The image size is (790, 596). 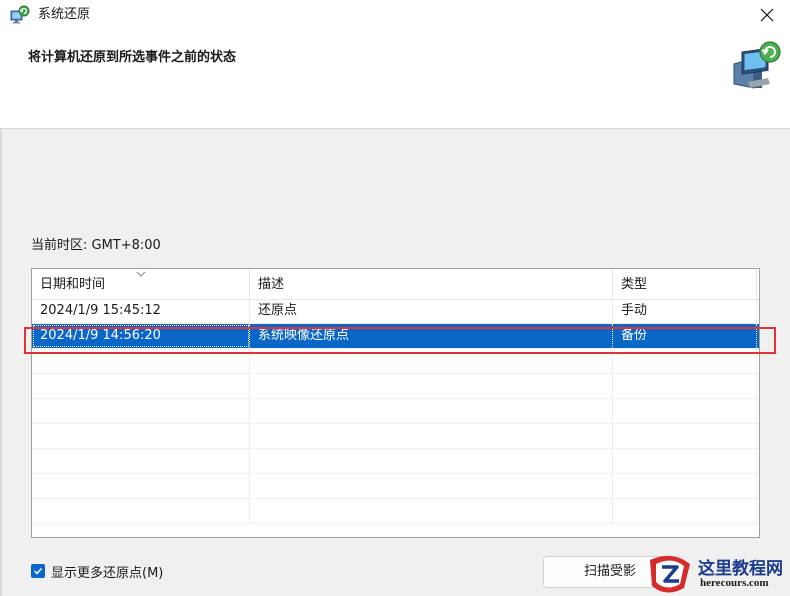 I want to click on sort-chevron-icon, so click(x=141, y=274).